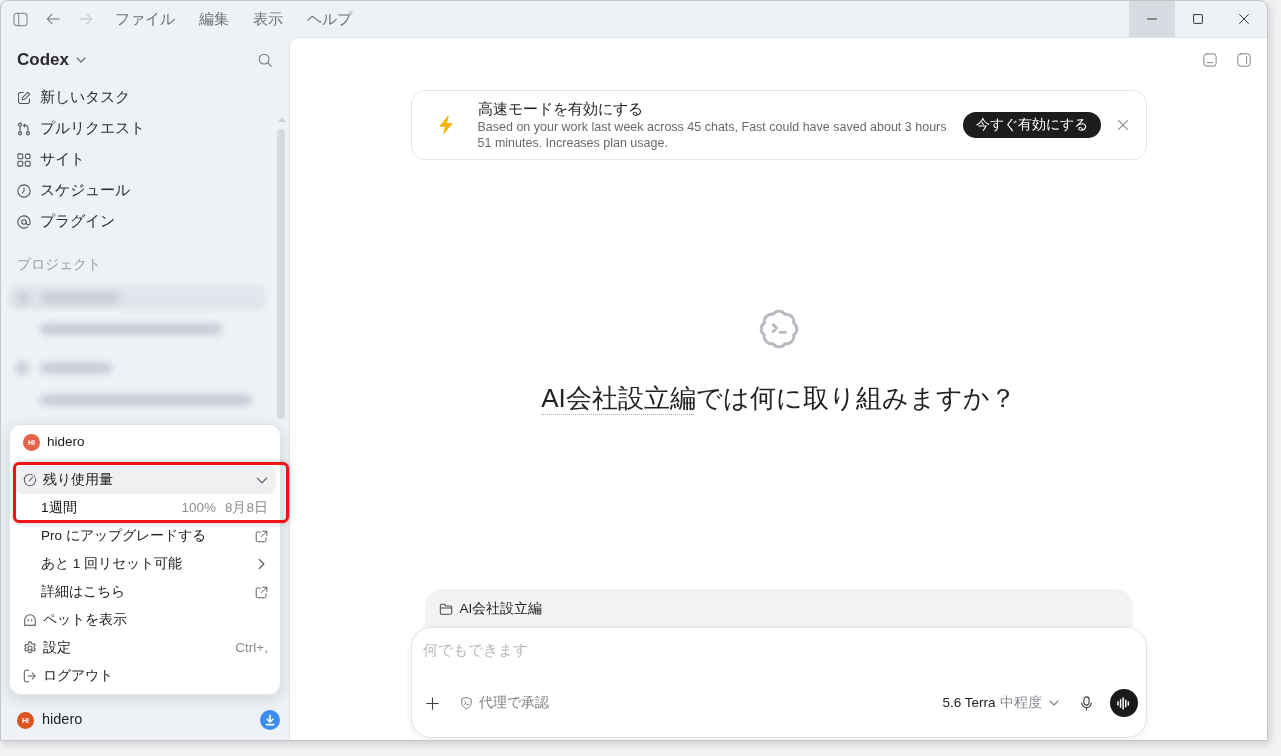  What do you see at coordinates (1000, 703) in the screenshot?
I see `model-selector: 5.6 Terra 中程度` at bounding box center [1000, 703].